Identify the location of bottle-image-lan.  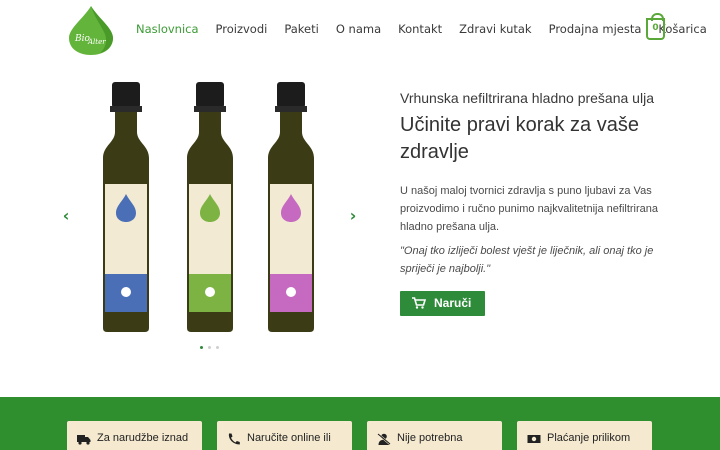
(126, 207).